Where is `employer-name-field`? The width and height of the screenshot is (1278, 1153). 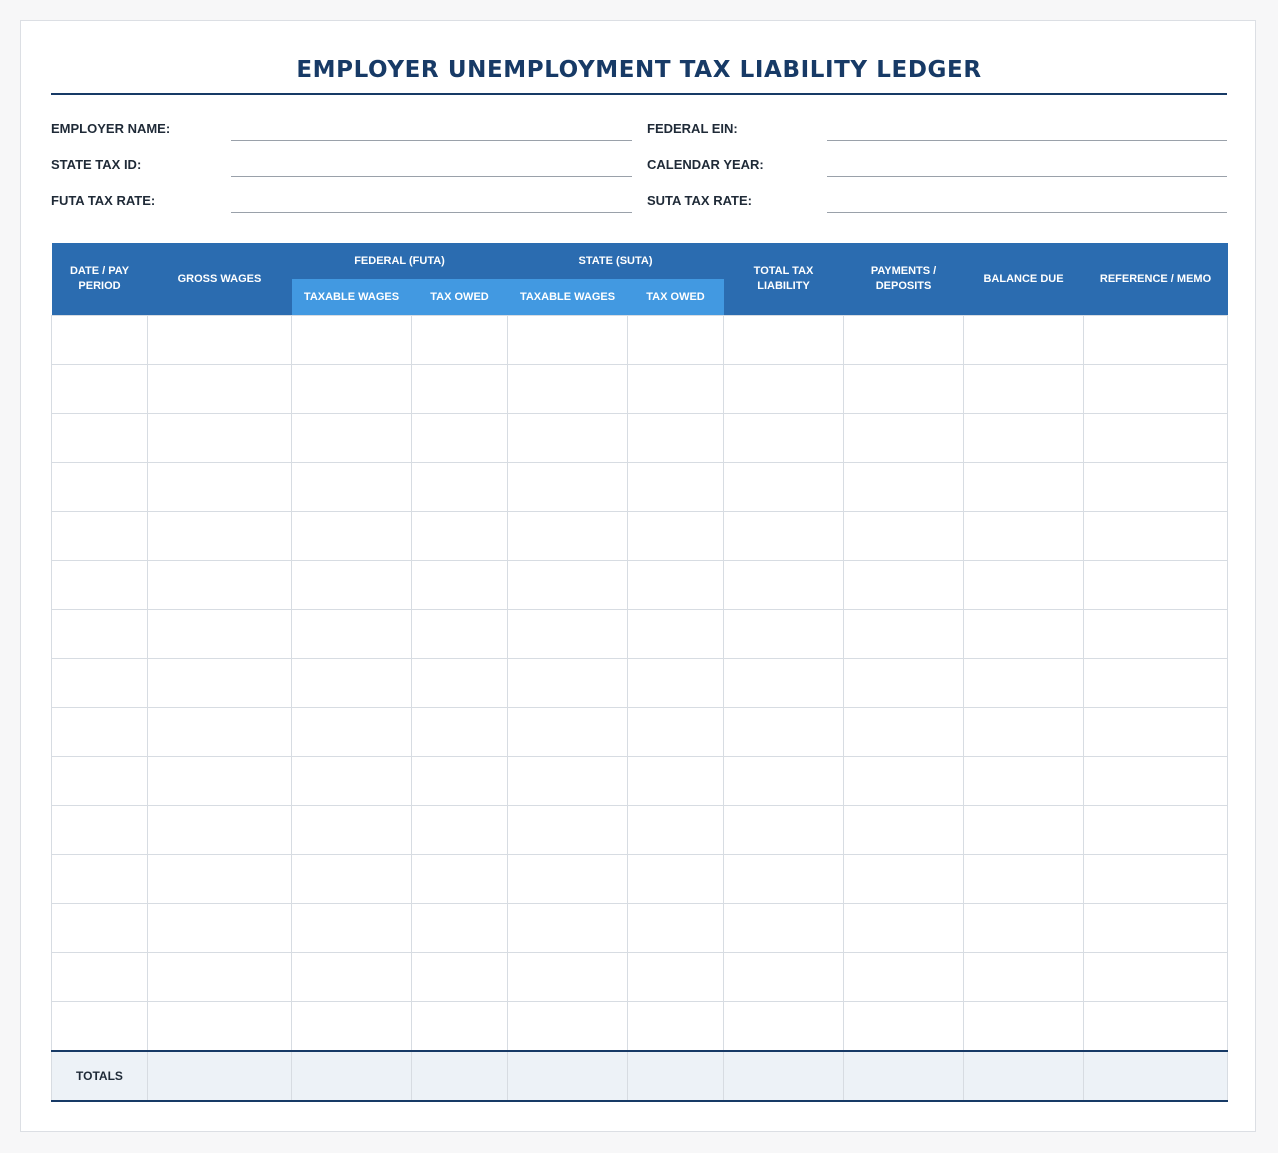 employer-name-field is located at coordinates (431, 140).